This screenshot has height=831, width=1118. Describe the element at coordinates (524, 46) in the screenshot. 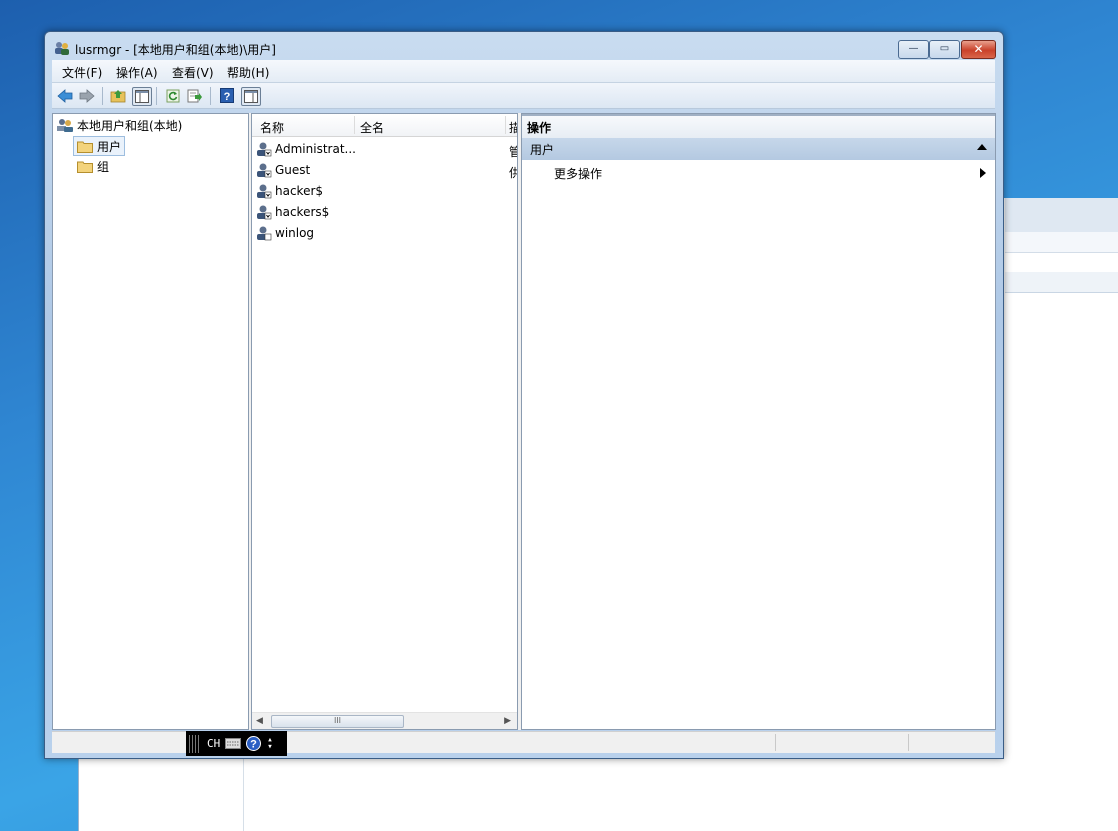

I see `title-bar: lusrmgr - [本地用户和组(本地)\用户] — ▭ ✕` at that location.